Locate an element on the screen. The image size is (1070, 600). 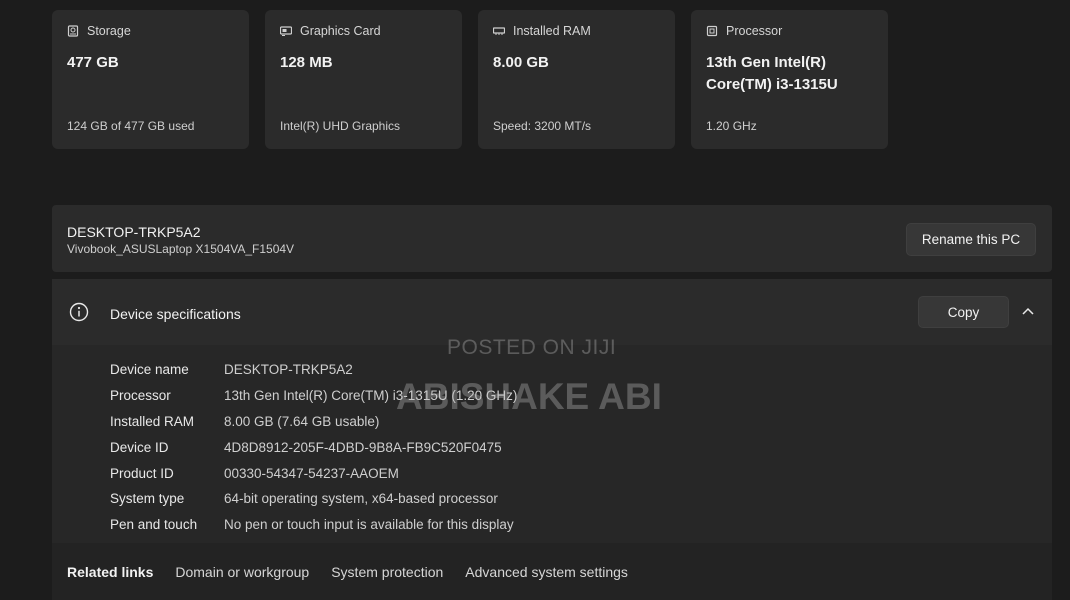
processor-icon is located at coordinates (712, 31).